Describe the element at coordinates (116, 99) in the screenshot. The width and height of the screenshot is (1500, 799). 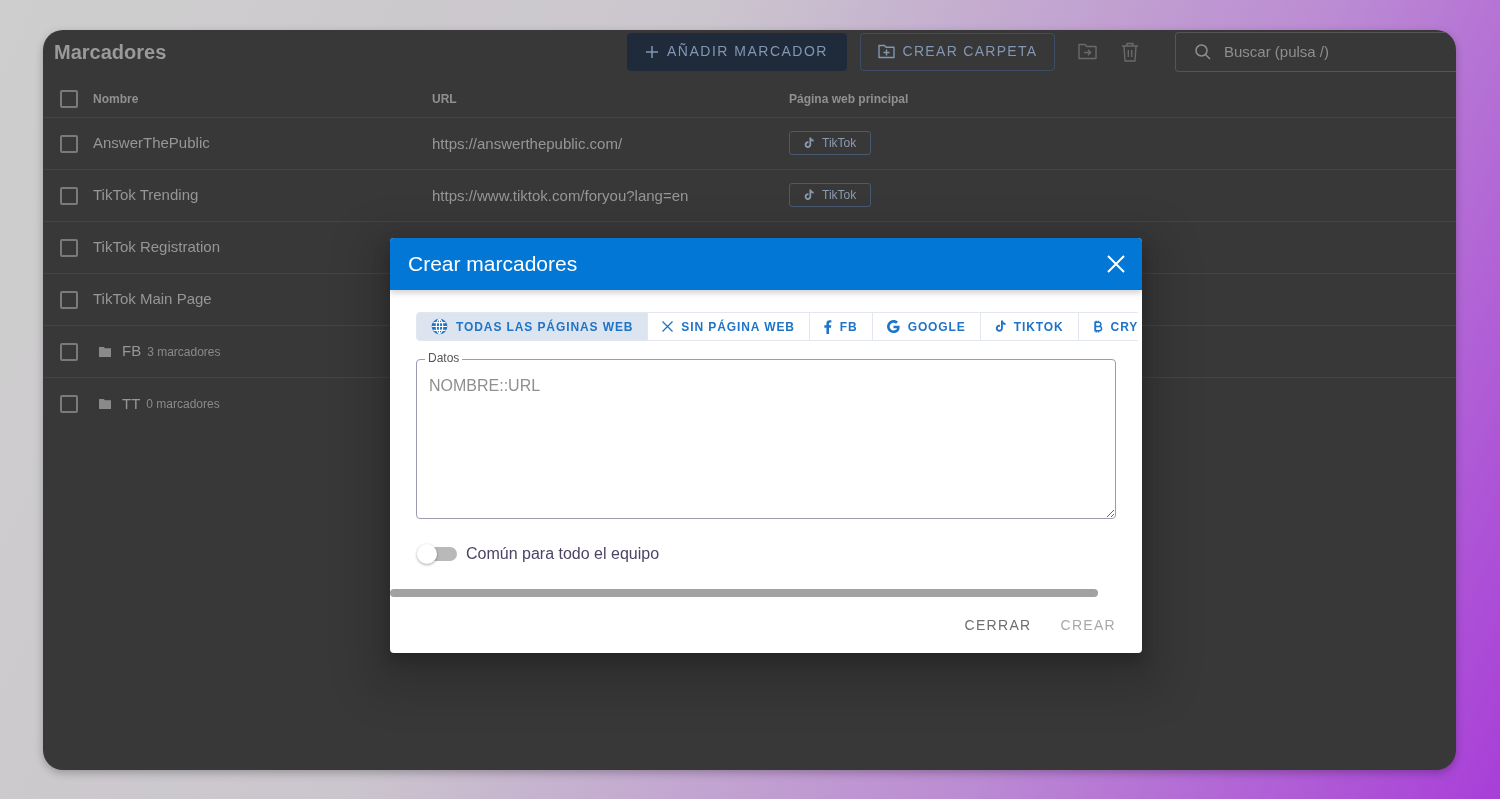
I see `column-header: Nombre` at that location.